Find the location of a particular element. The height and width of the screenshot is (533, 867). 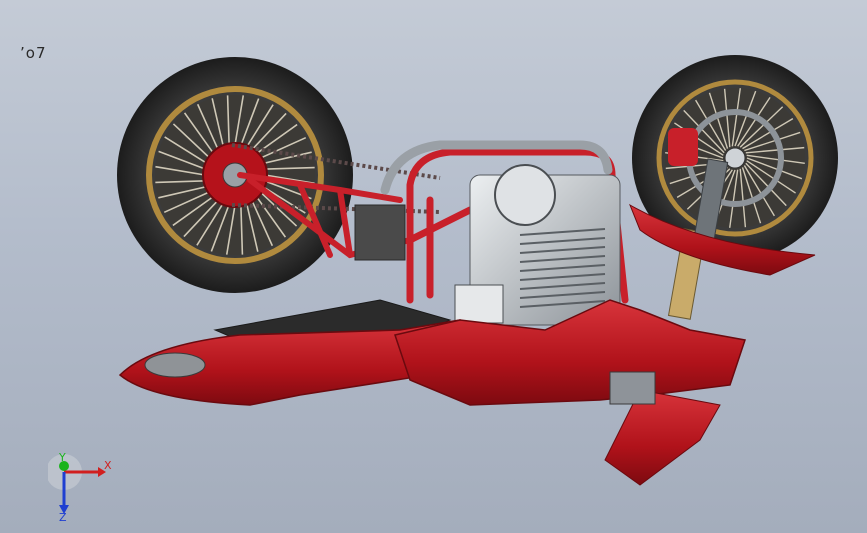

z-axis-label: Z is located at coordinates (63, 516).